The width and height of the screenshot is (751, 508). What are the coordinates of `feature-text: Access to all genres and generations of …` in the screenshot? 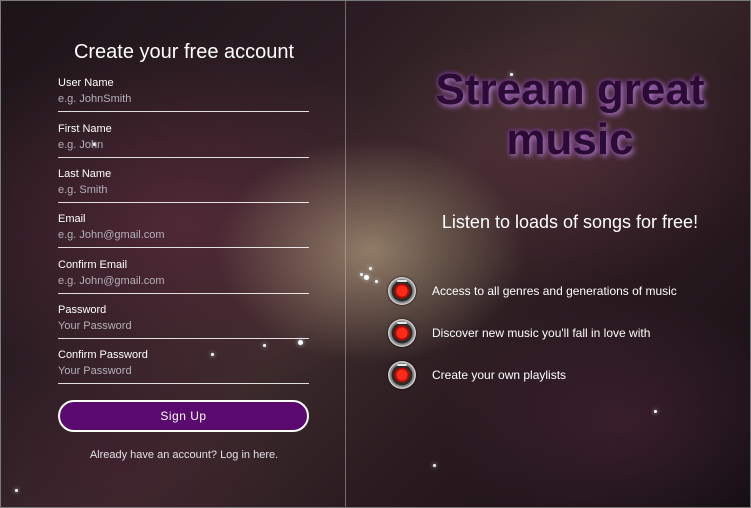 It's located at (554, 291).